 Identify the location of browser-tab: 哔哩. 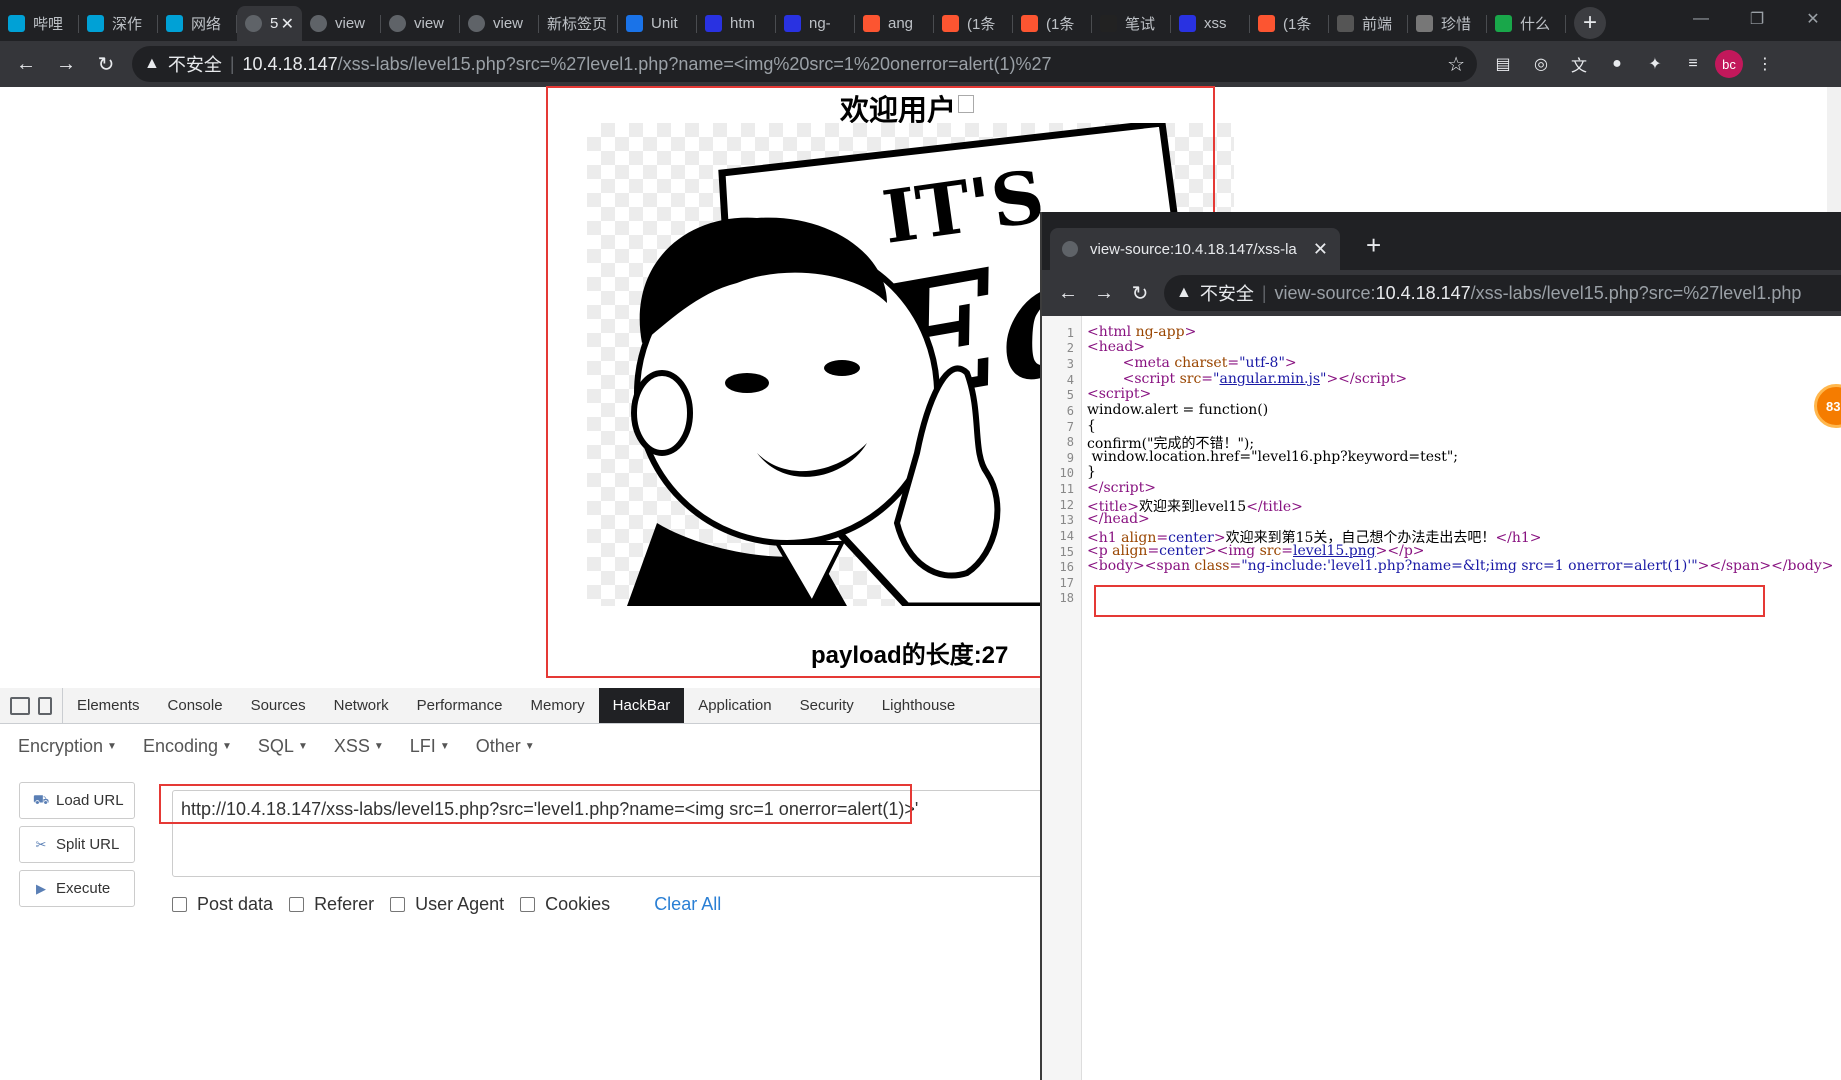
(39, 23).